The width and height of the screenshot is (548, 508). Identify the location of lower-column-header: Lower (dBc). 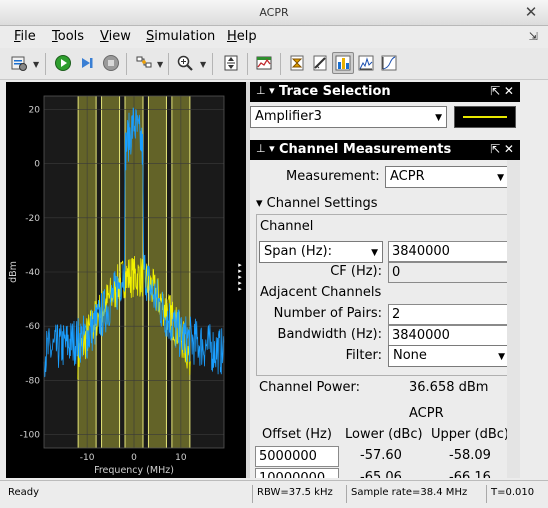
(384, 434).